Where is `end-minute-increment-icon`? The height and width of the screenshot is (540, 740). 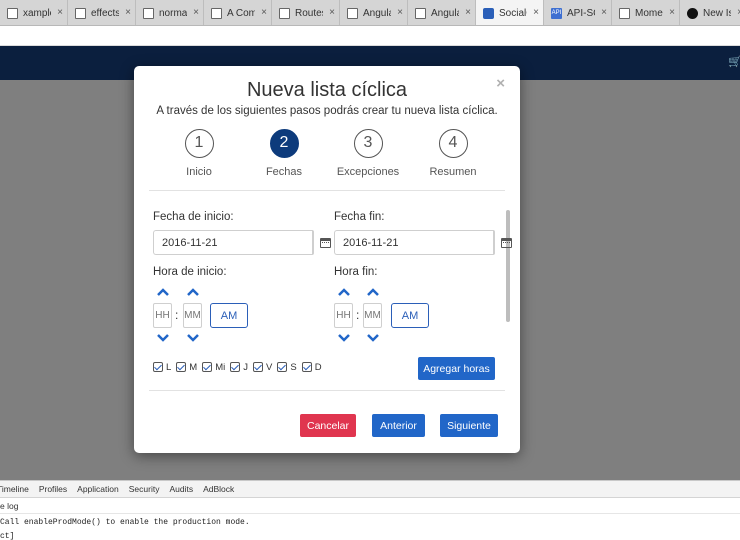
end-minute-increment-icon is located at coordinates (373, 292).